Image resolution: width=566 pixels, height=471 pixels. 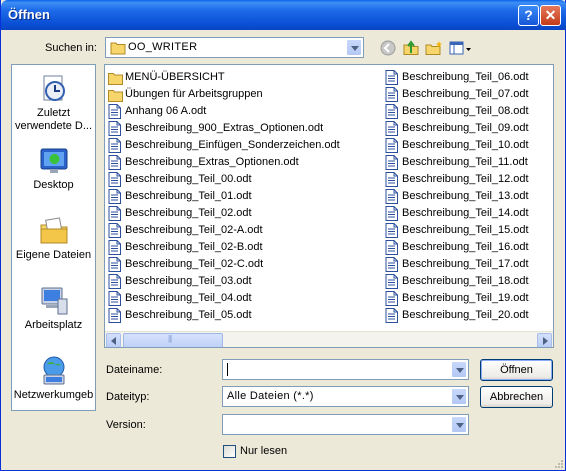 What do you see at coordinates (411, 48) in the screenshot?
I see `up-folder-icon` at bounding box center [411, 48].